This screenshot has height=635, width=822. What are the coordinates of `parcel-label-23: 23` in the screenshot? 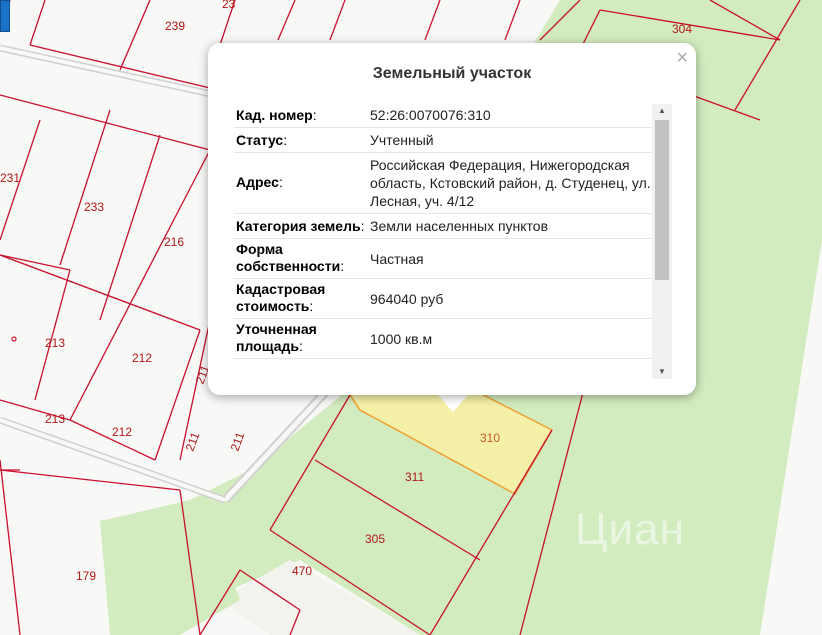 It's located at (229, 5).